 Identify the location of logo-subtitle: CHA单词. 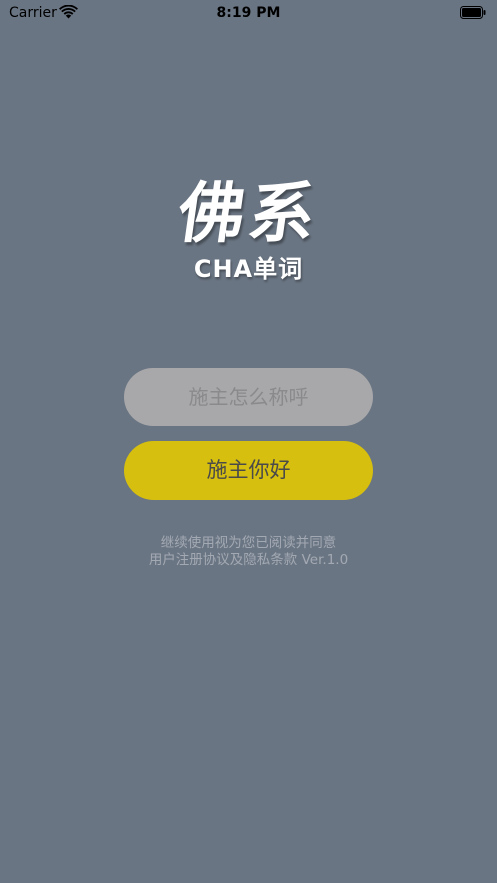
(248, 269).